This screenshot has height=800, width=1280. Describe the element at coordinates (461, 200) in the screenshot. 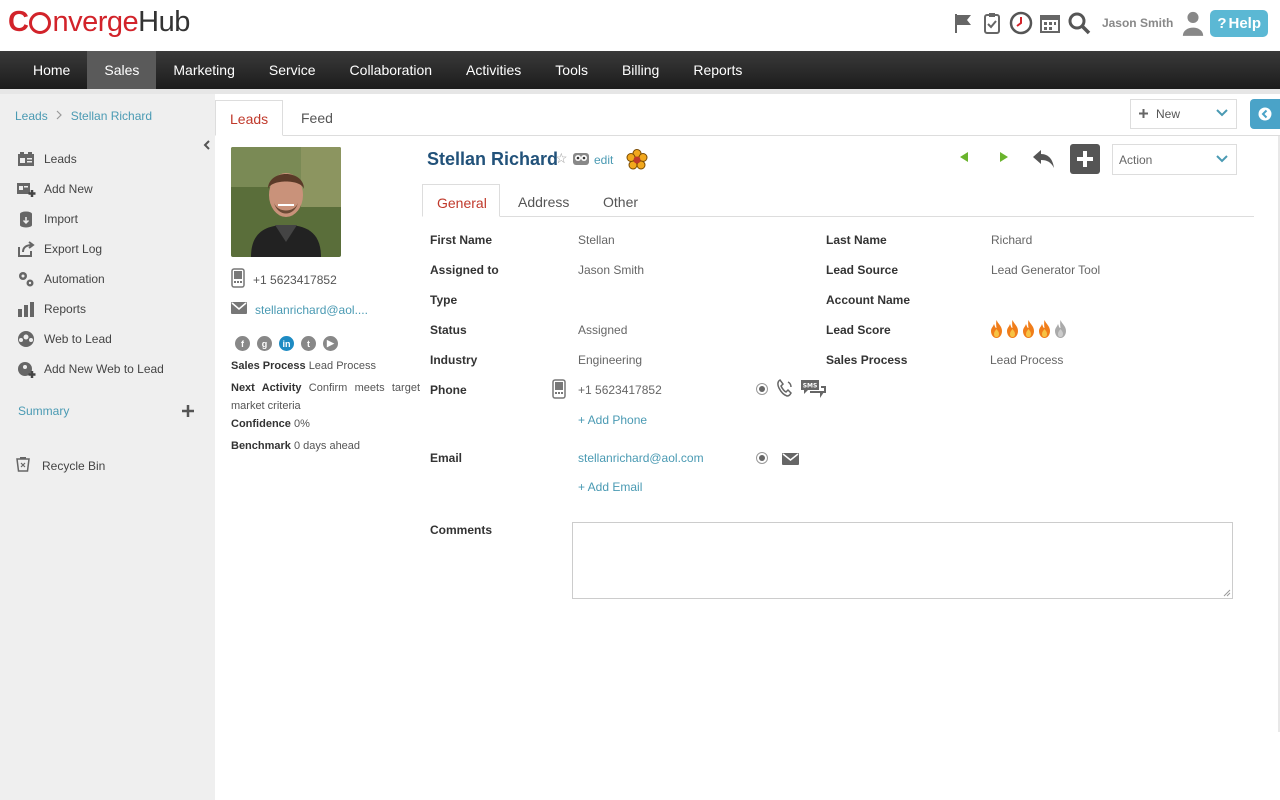

I see `tab-general: General` at that location.